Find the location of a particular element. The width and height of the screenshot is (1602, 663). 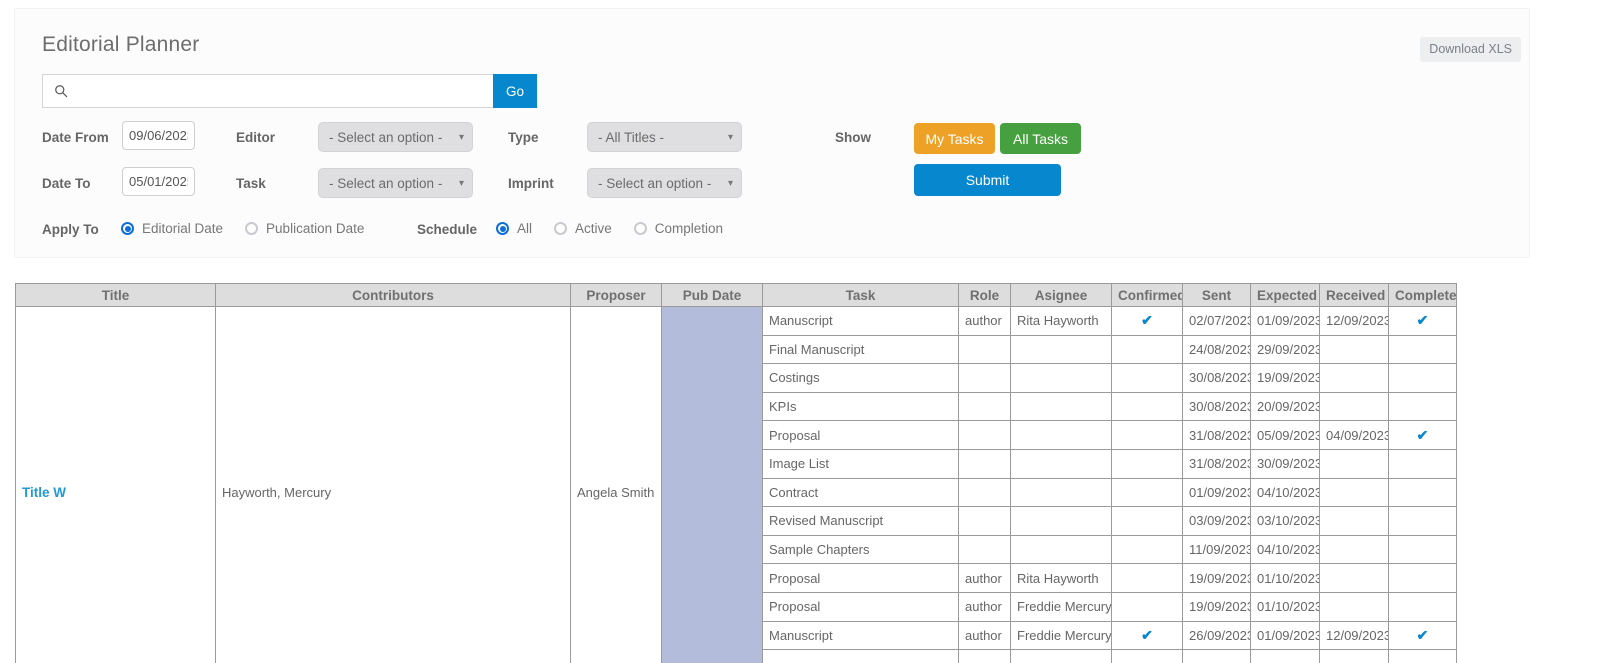

col-pub-date: Pub Date is located at coordinates (712, 295).